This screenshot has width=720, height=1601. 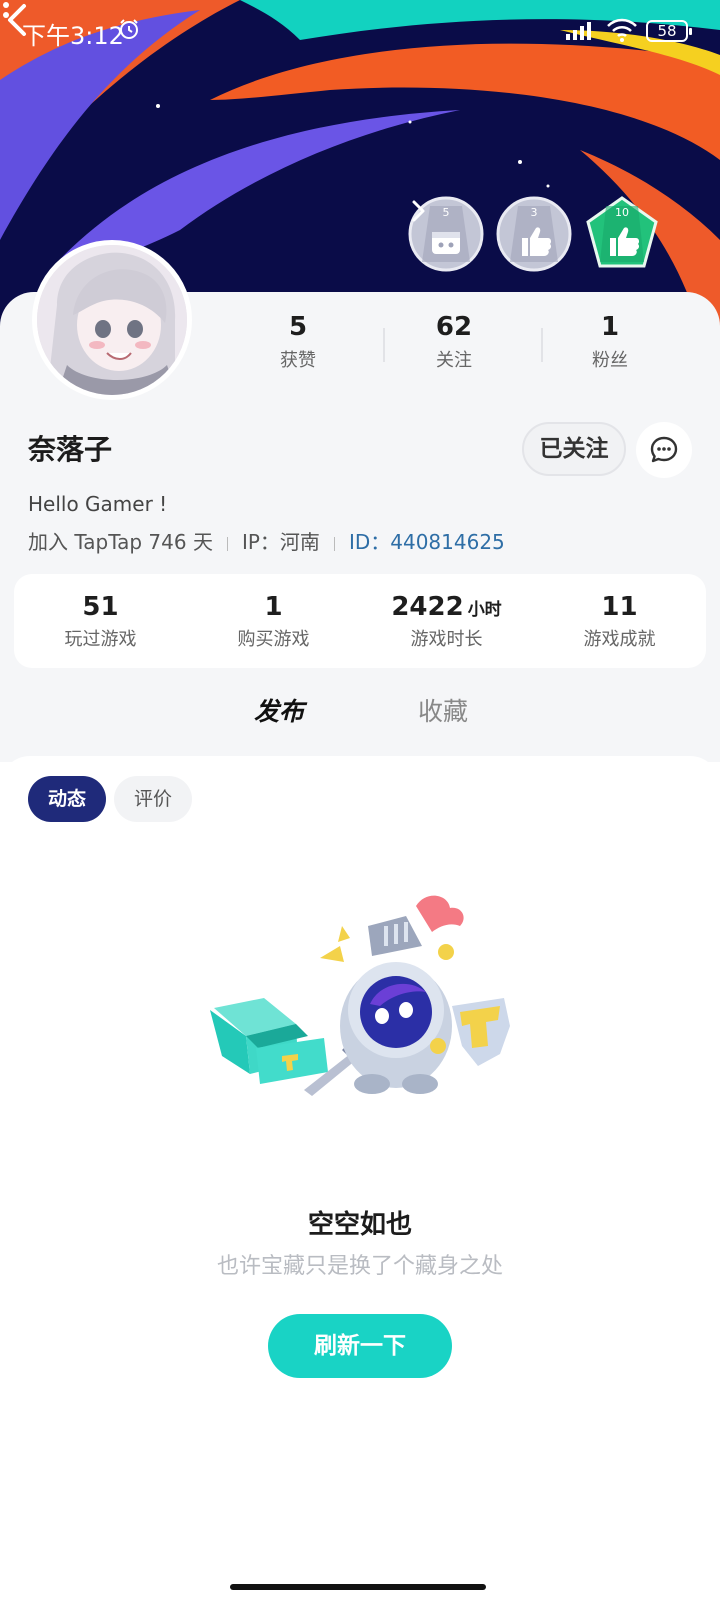 What do you see at coordinates (574, 449) in the screenshot?
I see `following-button: 已关注` at bounding box center [574, 449].